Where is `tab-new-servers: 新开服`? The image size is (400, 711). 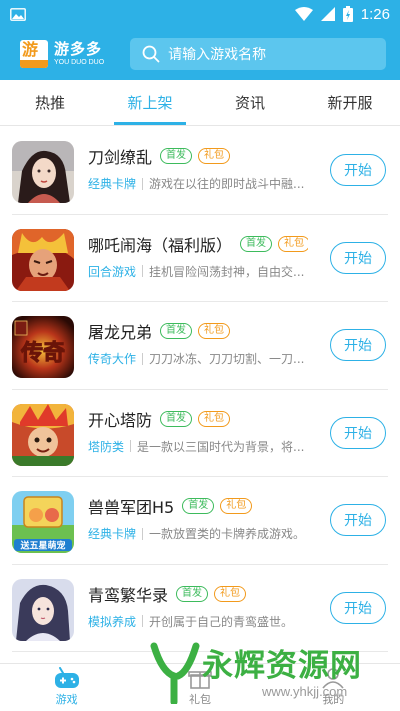 tab-new-servers: 新开服 is located at coordinates (350, 102).